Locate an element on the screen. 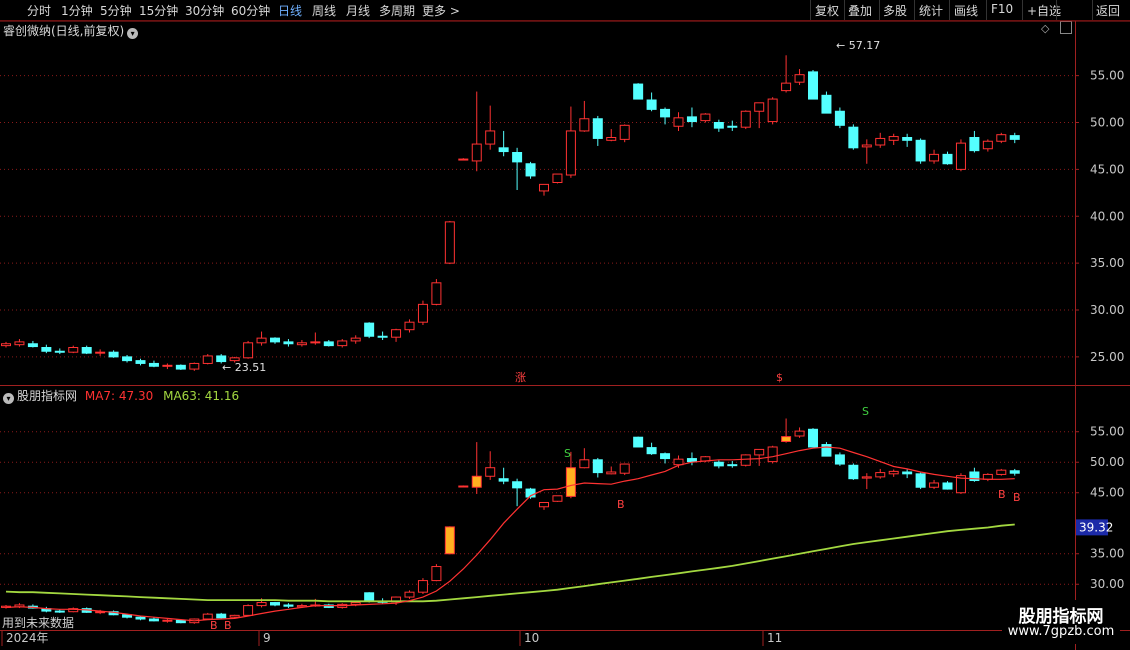  x-tick-label: 10 is located at coordinates (531, 638).